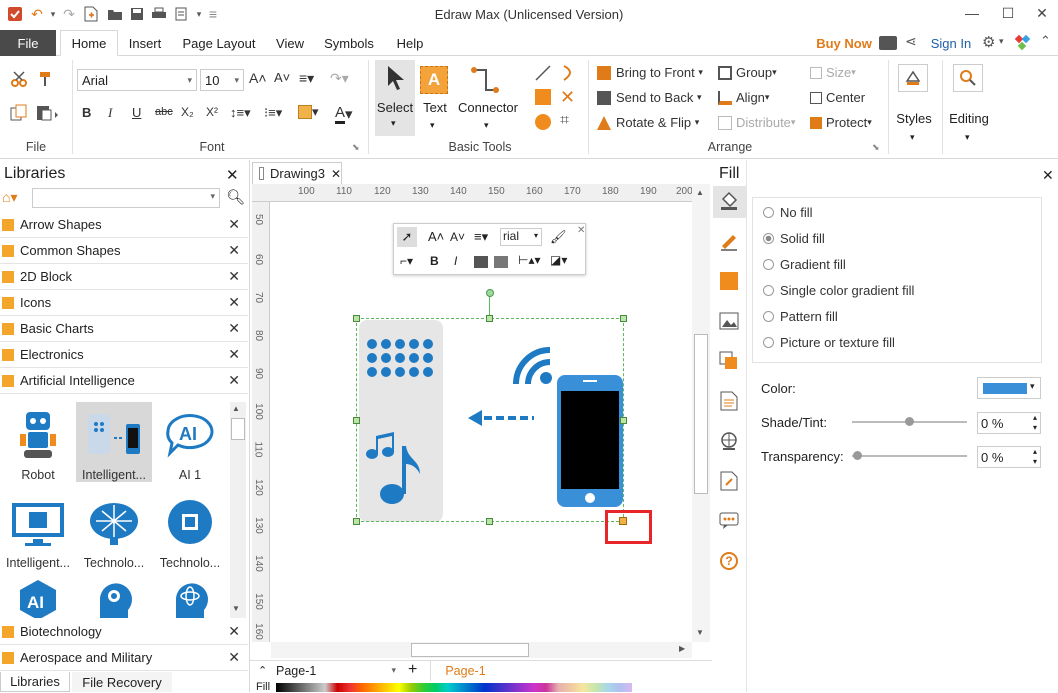 This screenshot has width=1058, height=693. I want to click on shape-head-gear, so click(114, 598).